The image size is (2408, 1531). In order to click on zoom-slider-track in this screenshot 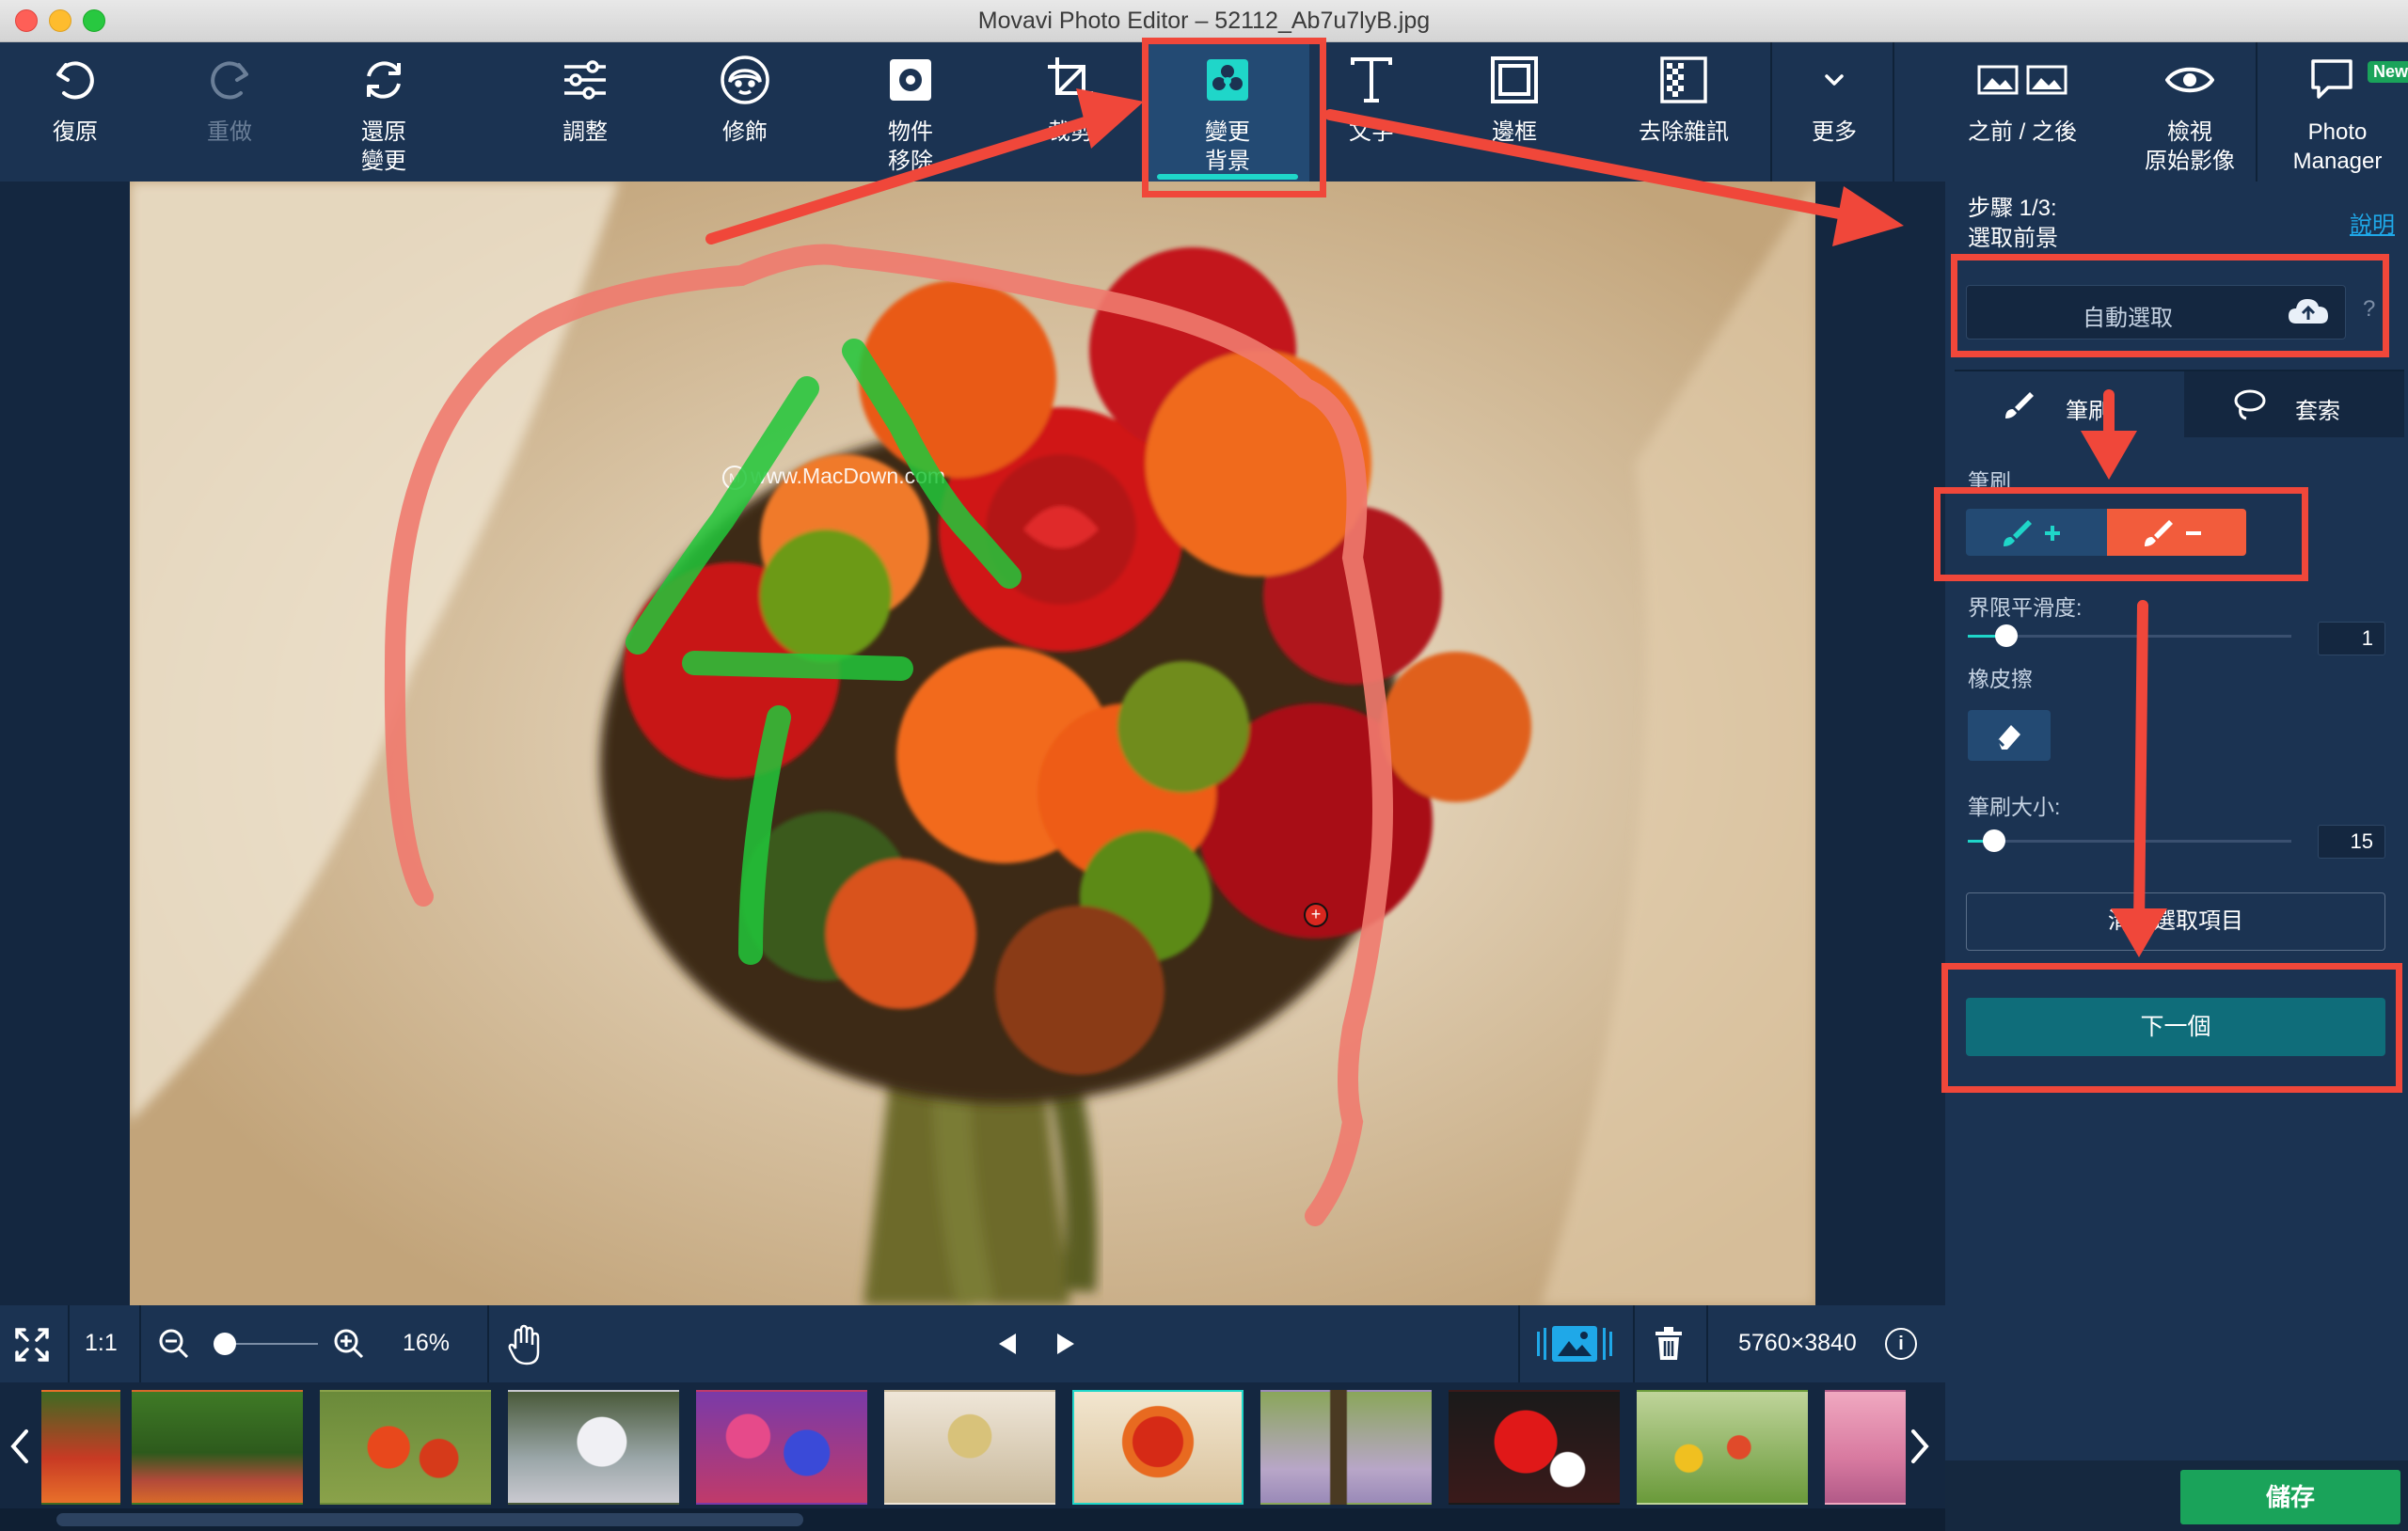, I will do `click(266, 1344)`.